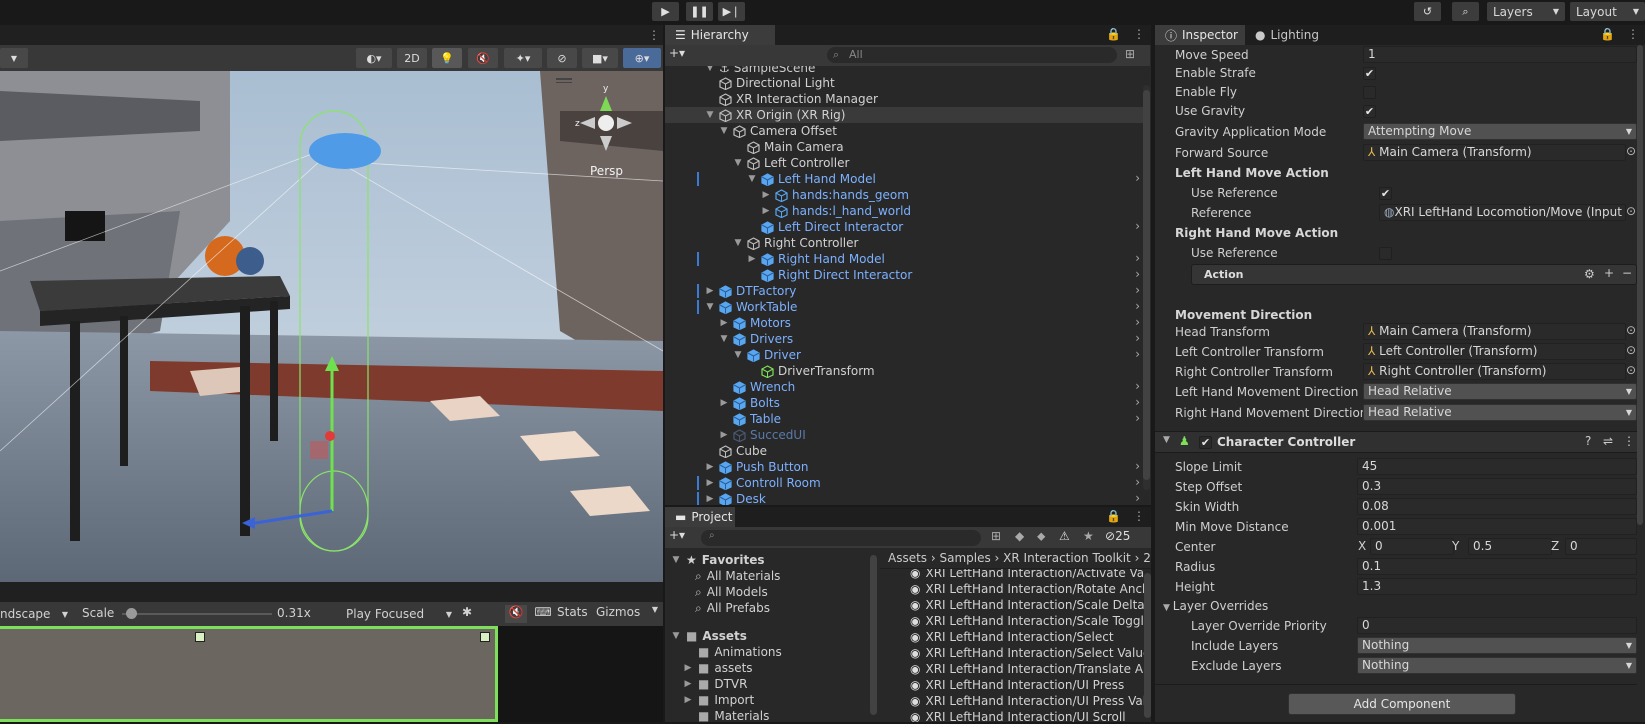  I want to click on persp-label: Persp, so click(606, 171).